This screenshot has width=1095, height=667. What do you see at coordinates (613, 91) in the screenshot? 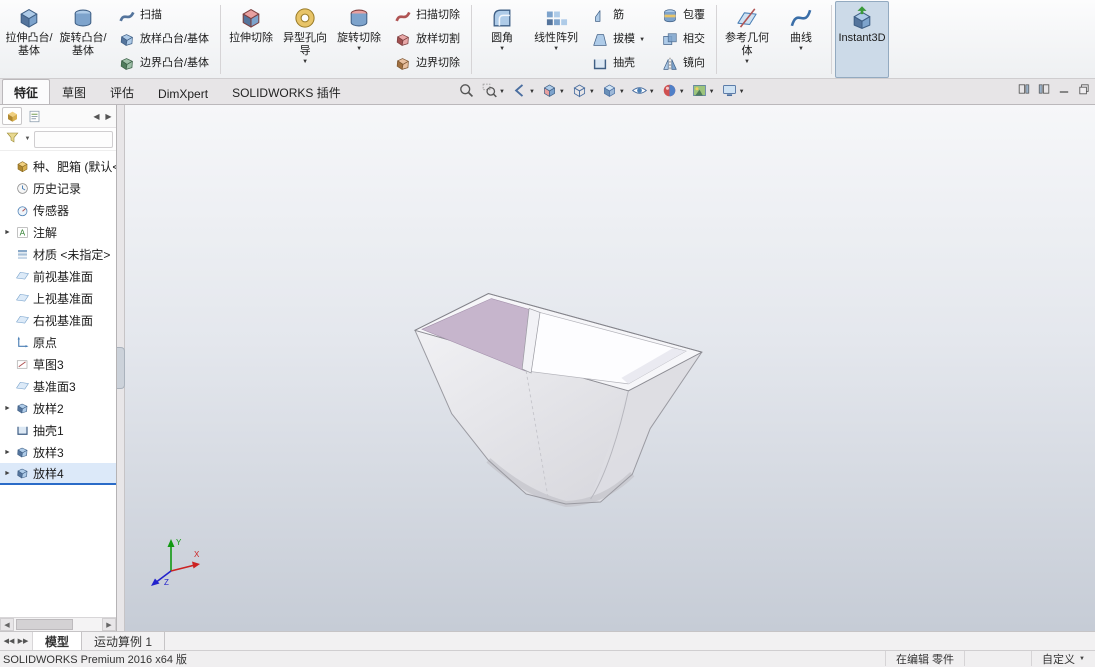
I see `display-style-button: ▼` at bounding box center [613, 91].